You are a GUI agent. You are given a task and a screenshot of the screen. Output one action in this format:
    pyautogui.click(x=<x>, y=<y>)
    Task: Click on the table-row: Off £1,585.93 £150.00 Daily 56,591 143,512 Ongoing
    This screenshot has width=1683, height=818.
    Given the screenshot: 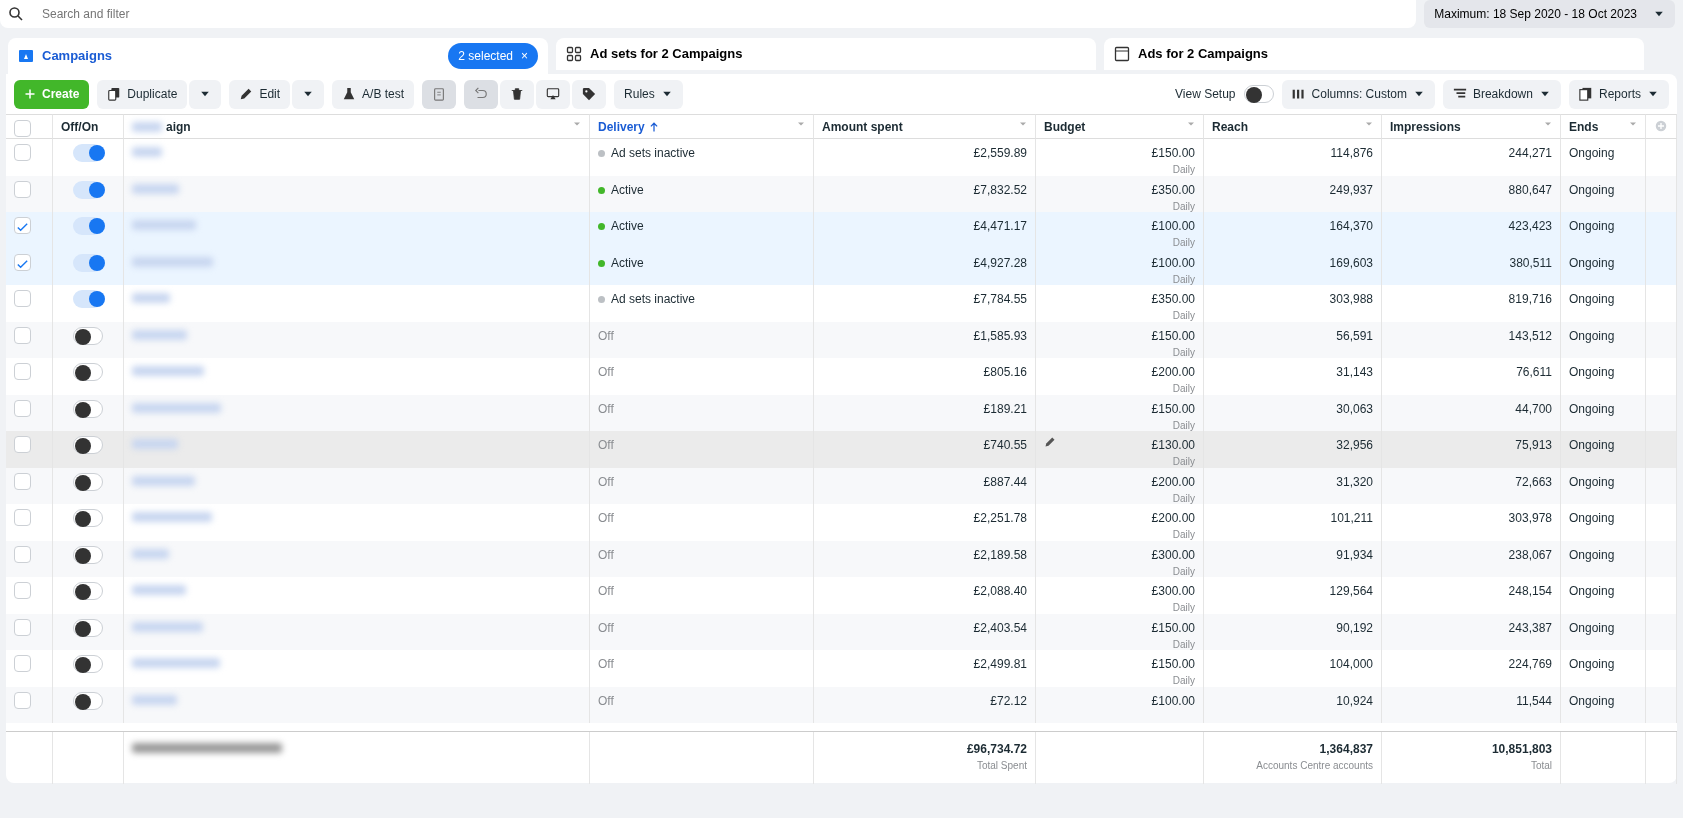 What is the action you would take?
    pyautogui.click(x=841, y=339)
    